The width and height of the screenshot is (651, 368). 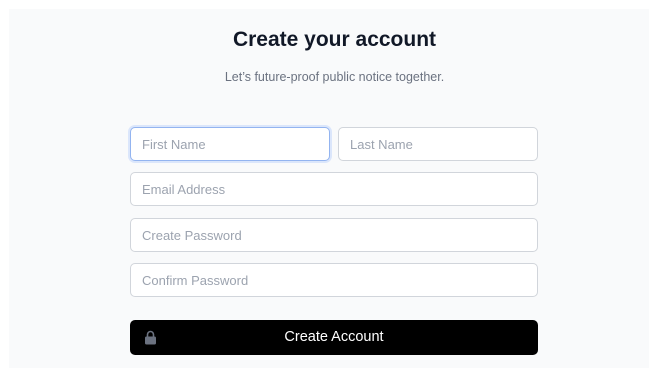 I want to click on last-name-input, so click(x=438, y=144).